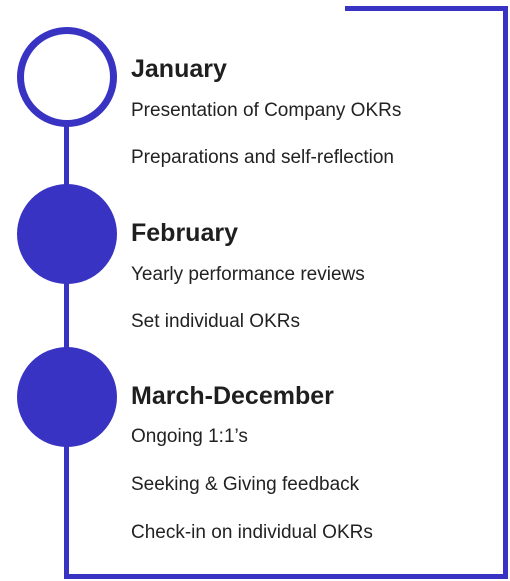 The height and width of the screenshot is (581, 510). What do you see at coordinates (245, 484) in the screenshot?
I see `timeline-item: Seeking & Giving feedback` at bounding box center [245, 484].